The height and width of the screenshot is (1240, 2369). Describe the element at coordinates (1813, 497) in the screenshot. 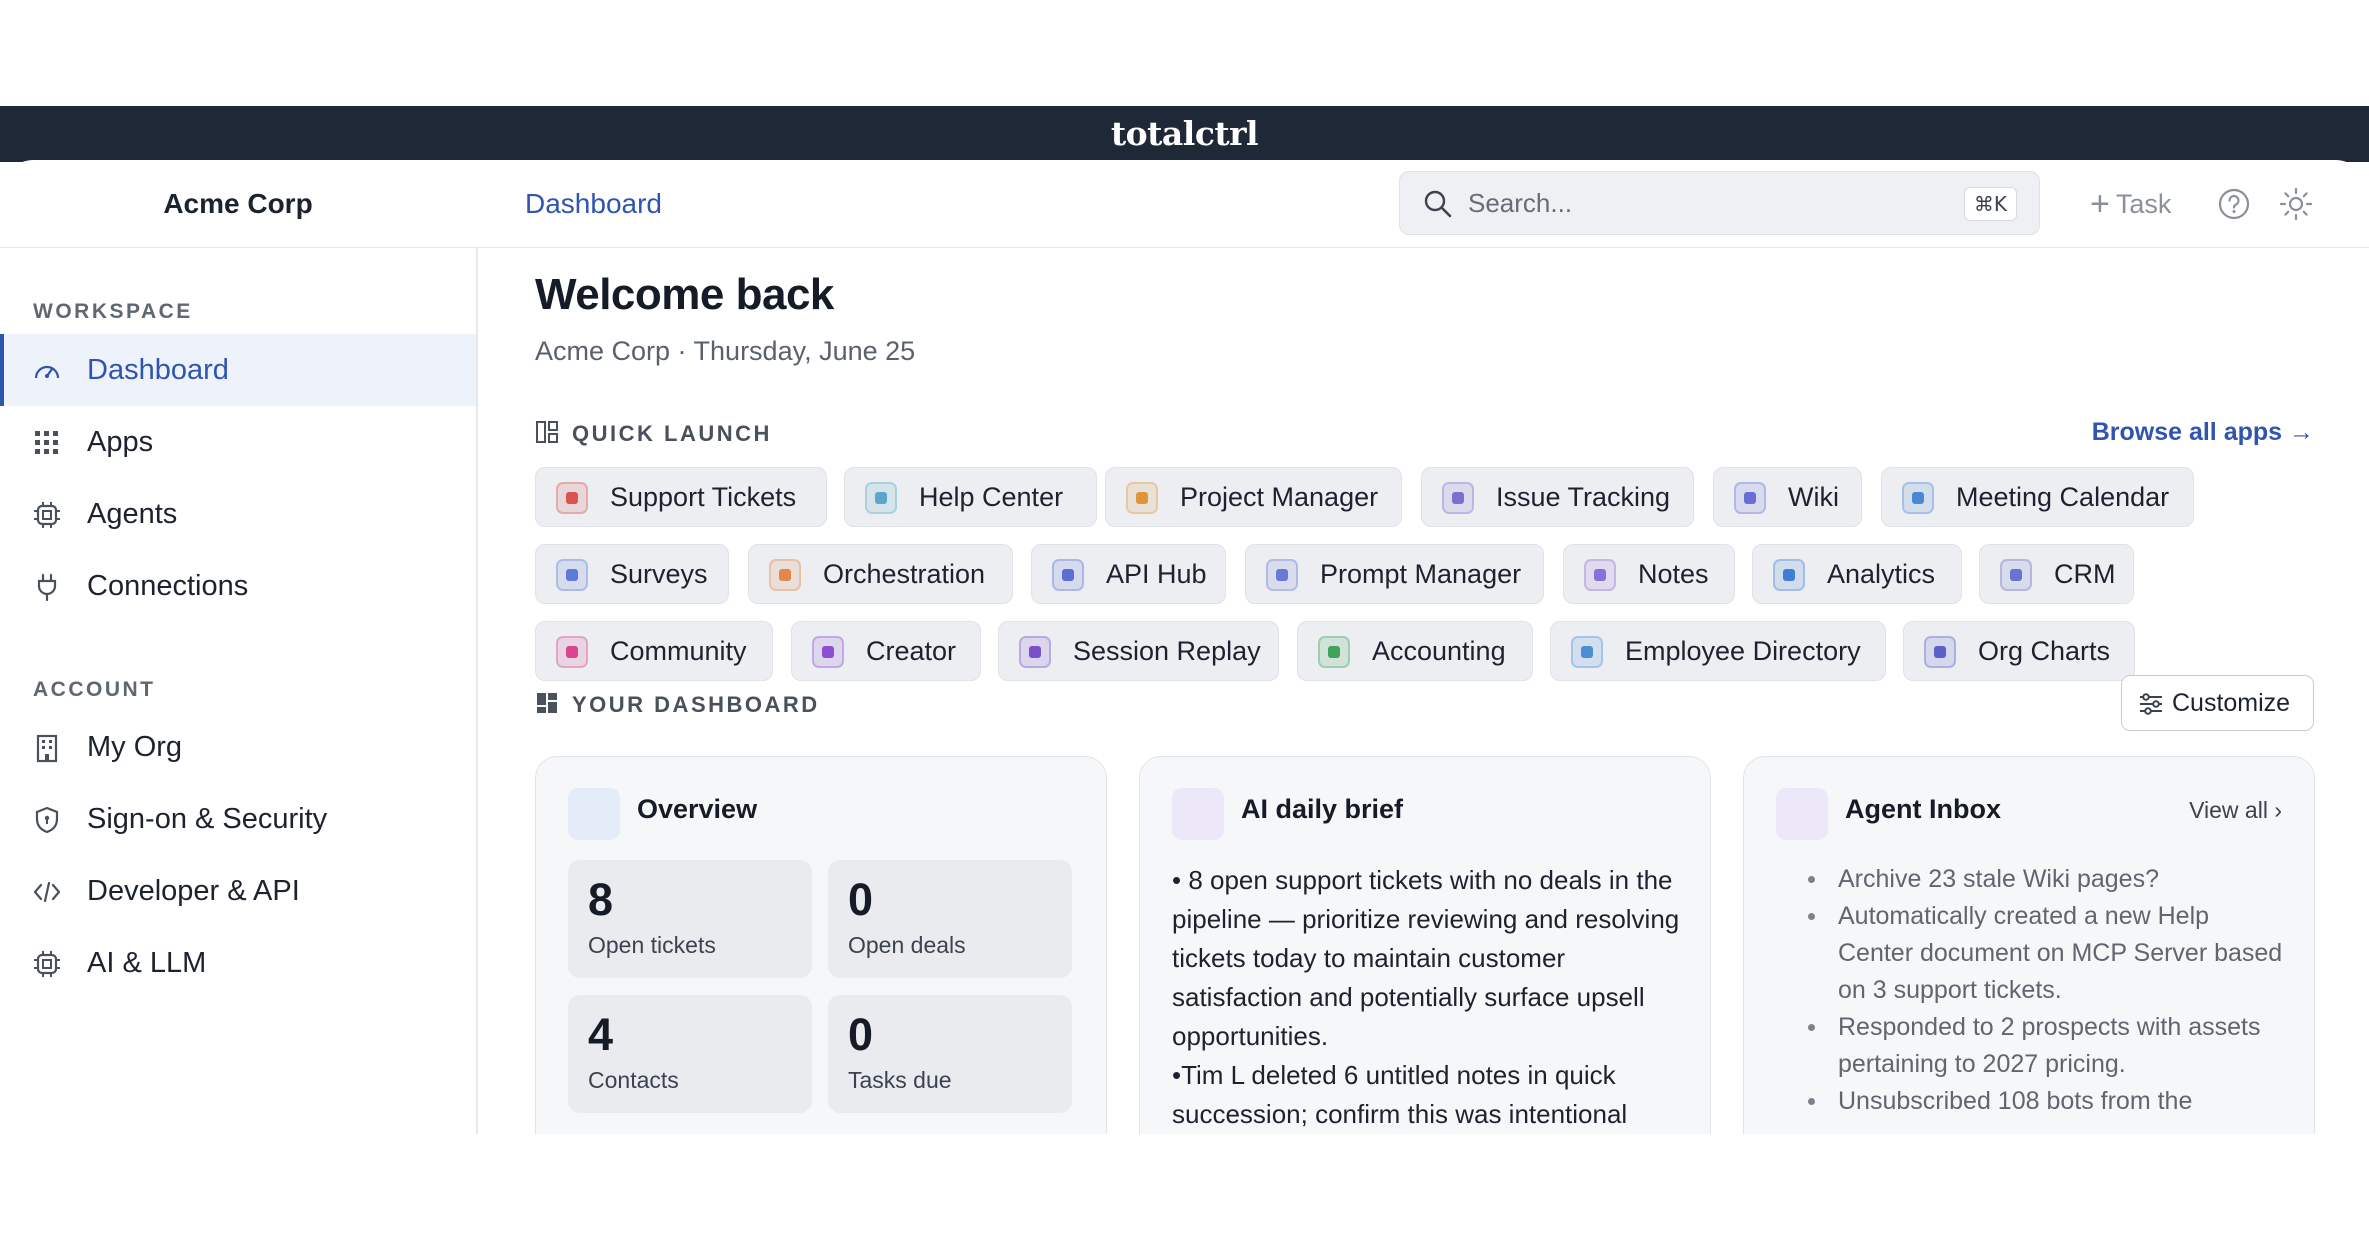

I see `app-label: Wiki` at that location.